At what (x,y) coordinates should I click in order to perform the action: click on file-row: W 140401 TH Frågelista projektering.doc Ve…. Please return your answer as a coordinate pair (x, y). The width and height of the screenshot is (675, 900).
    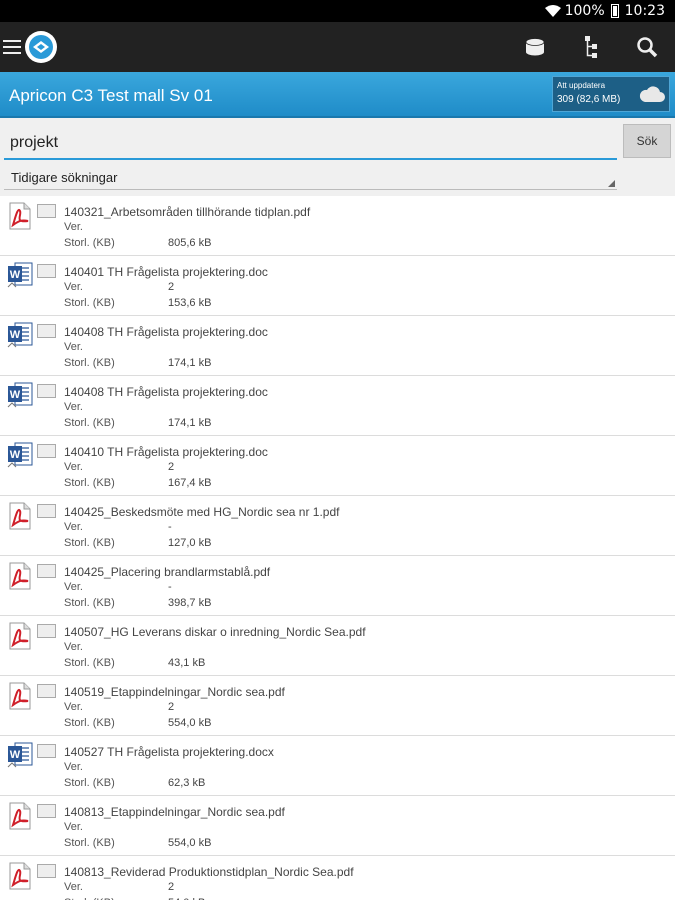
    Looking at the image, I should click on (337, 286).